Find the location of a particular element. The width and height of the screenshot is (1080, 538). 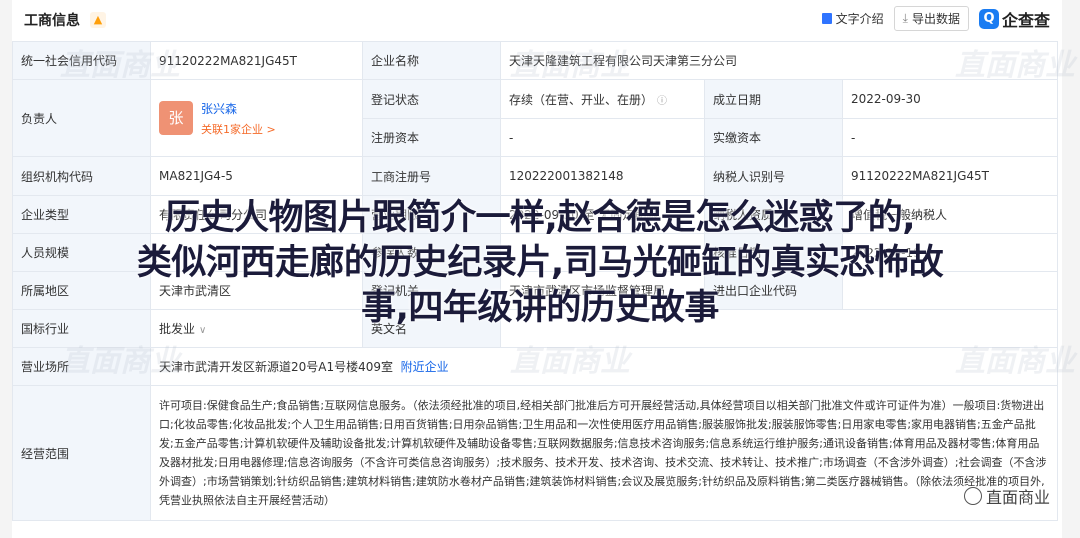

person-name-link: 张兴森 is located at coordinates (238, 108).